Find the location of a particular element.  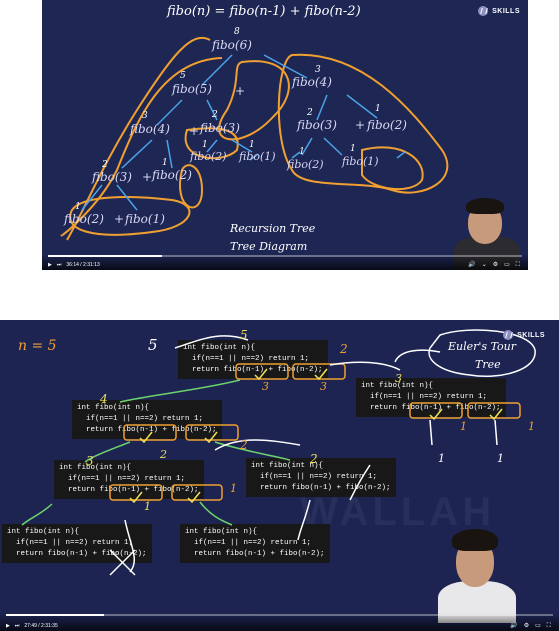

time-display: 36:14 / 2:31:13 is located at coordinates (83, 265).